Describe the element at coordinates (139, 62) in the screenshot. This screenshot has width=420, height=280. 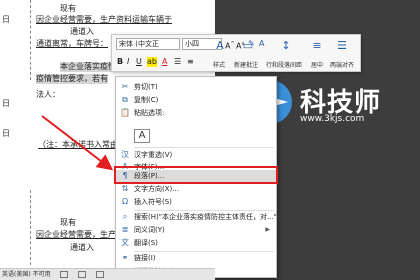
I see `underline-icon: U` at that location.